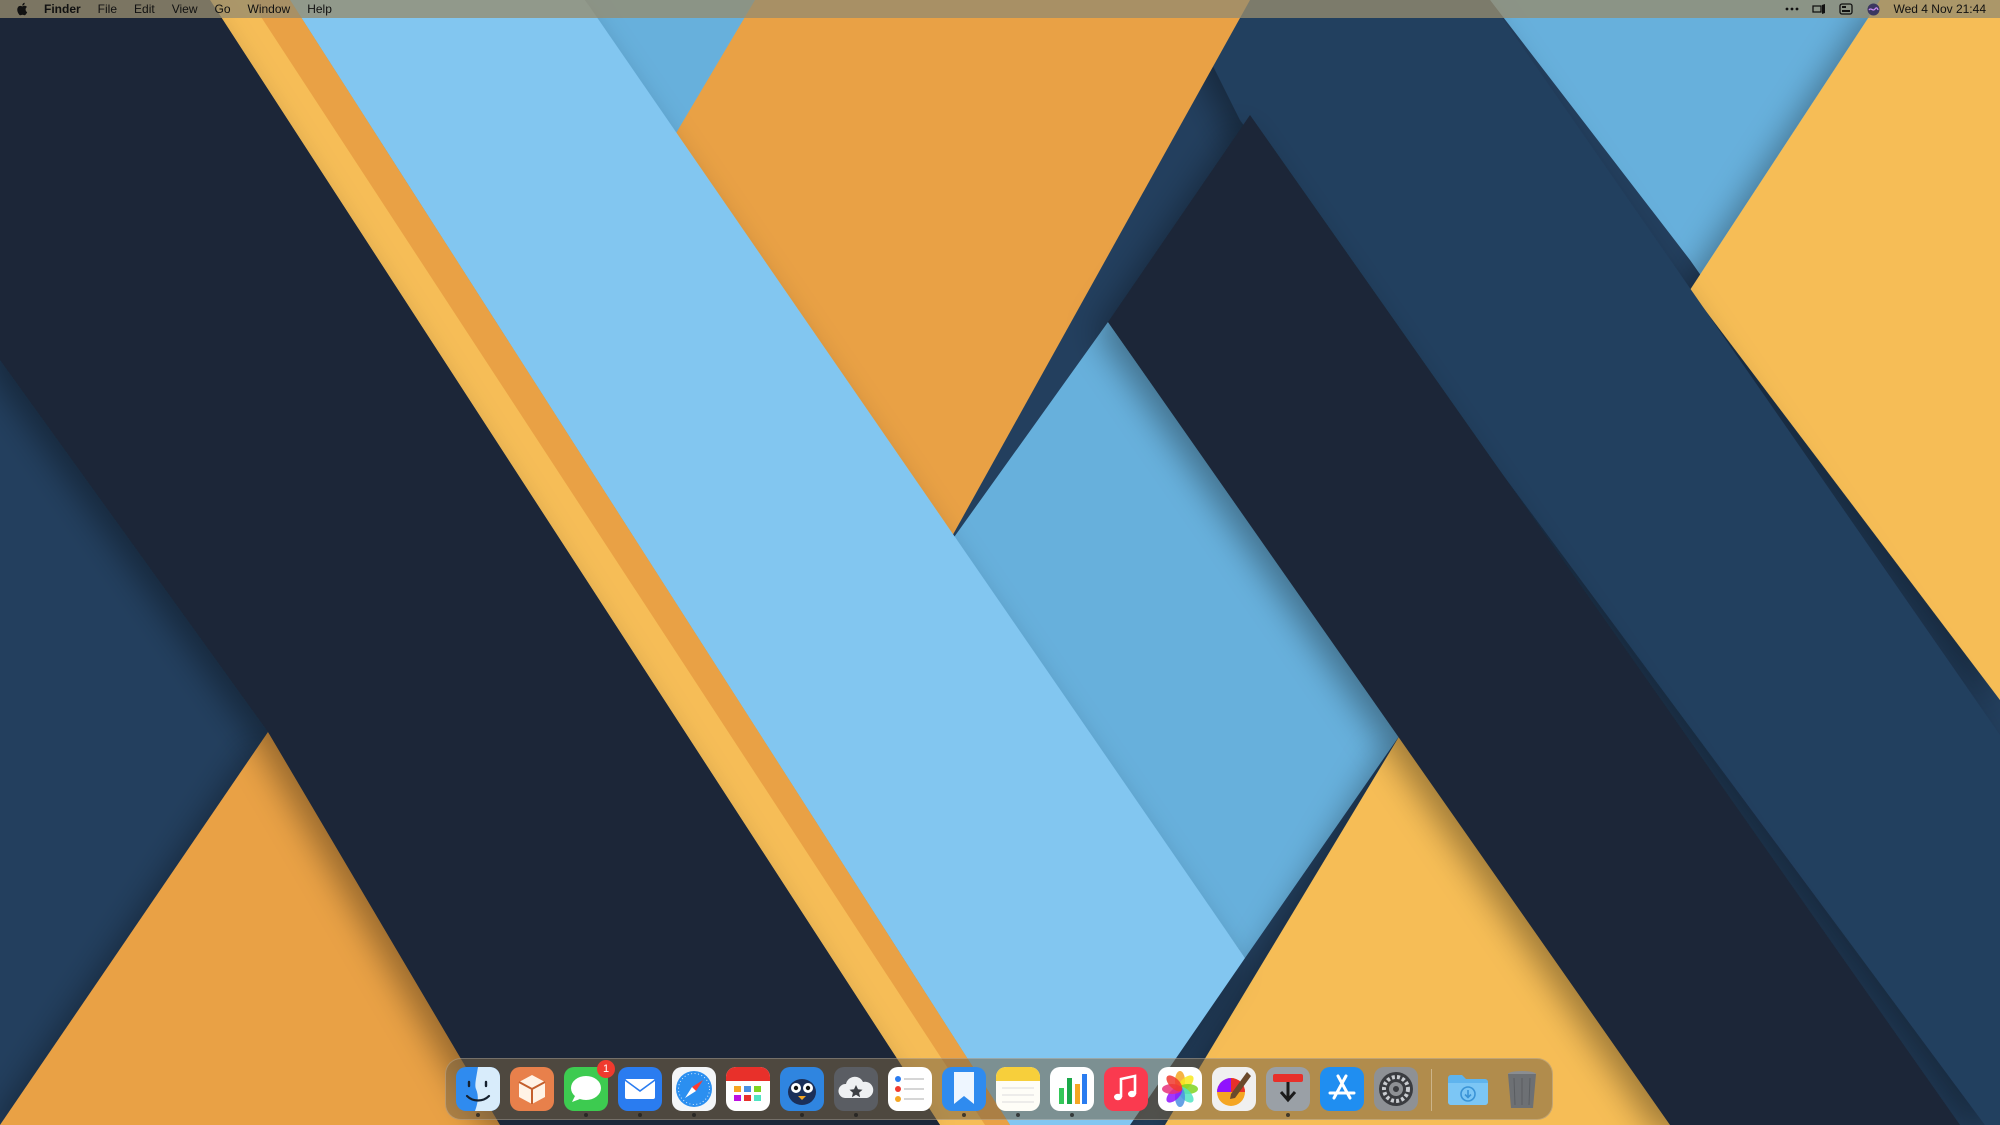 The image size is (2000, 1125). I want to click on dock-music, so click(1126, 1089).